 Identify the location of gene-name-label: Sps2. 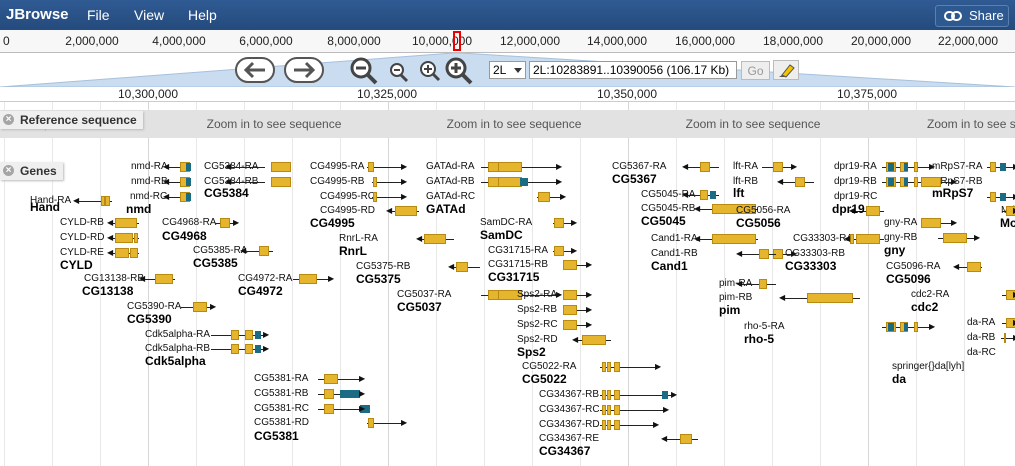
(531, 352).